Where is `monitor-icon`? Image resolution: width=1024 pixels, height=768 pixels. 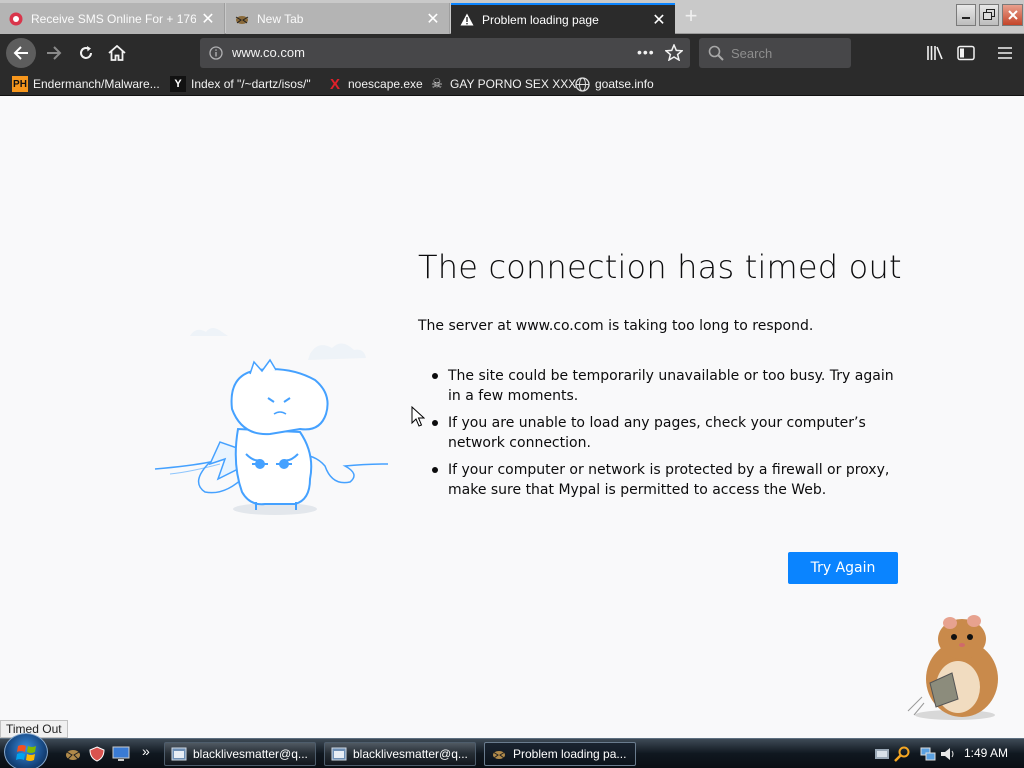 monitor-icon is located at coordinates (121, 753).